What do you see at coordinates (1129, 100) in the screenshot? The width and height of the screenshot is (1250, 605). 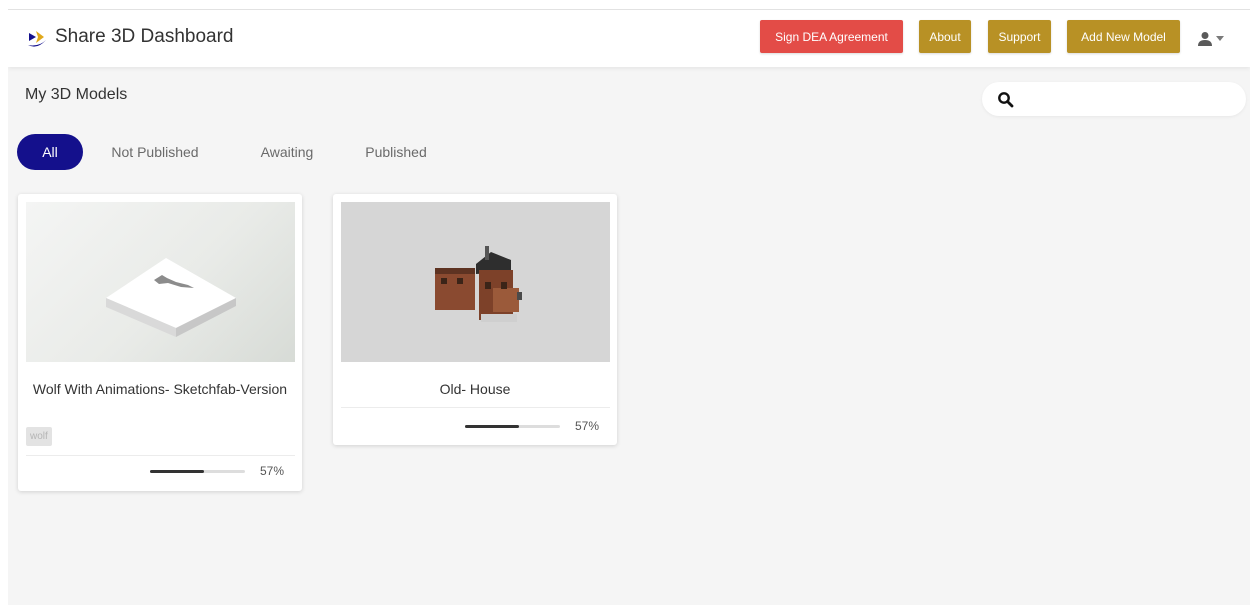 I see `search-input` at bounding box center [1129, 100].